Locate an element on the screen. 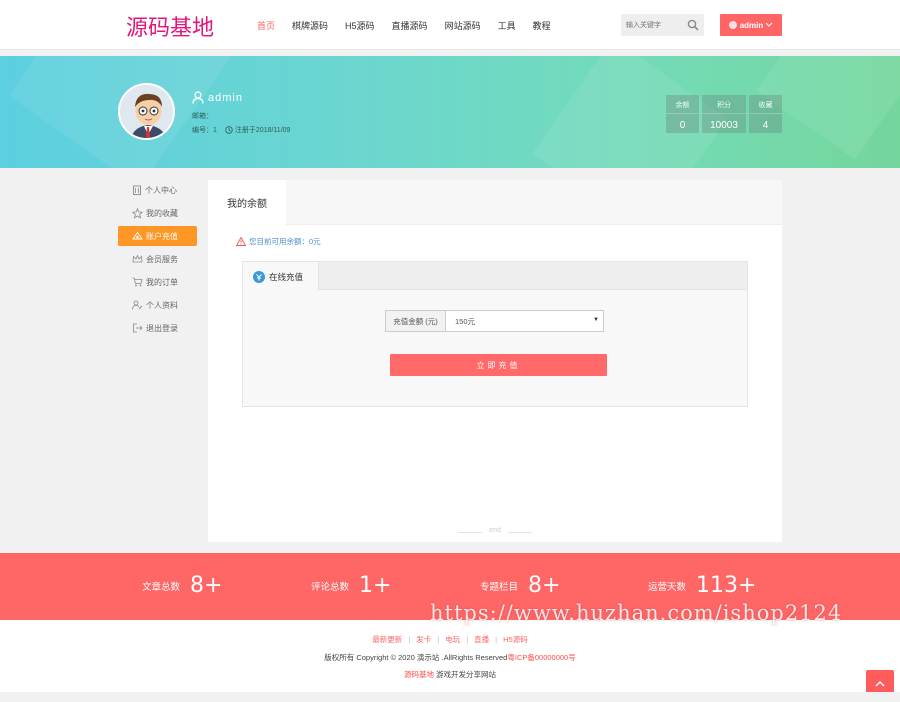 This screenshot has height=702, width=900. search-input is located at coordinates (652, 25).